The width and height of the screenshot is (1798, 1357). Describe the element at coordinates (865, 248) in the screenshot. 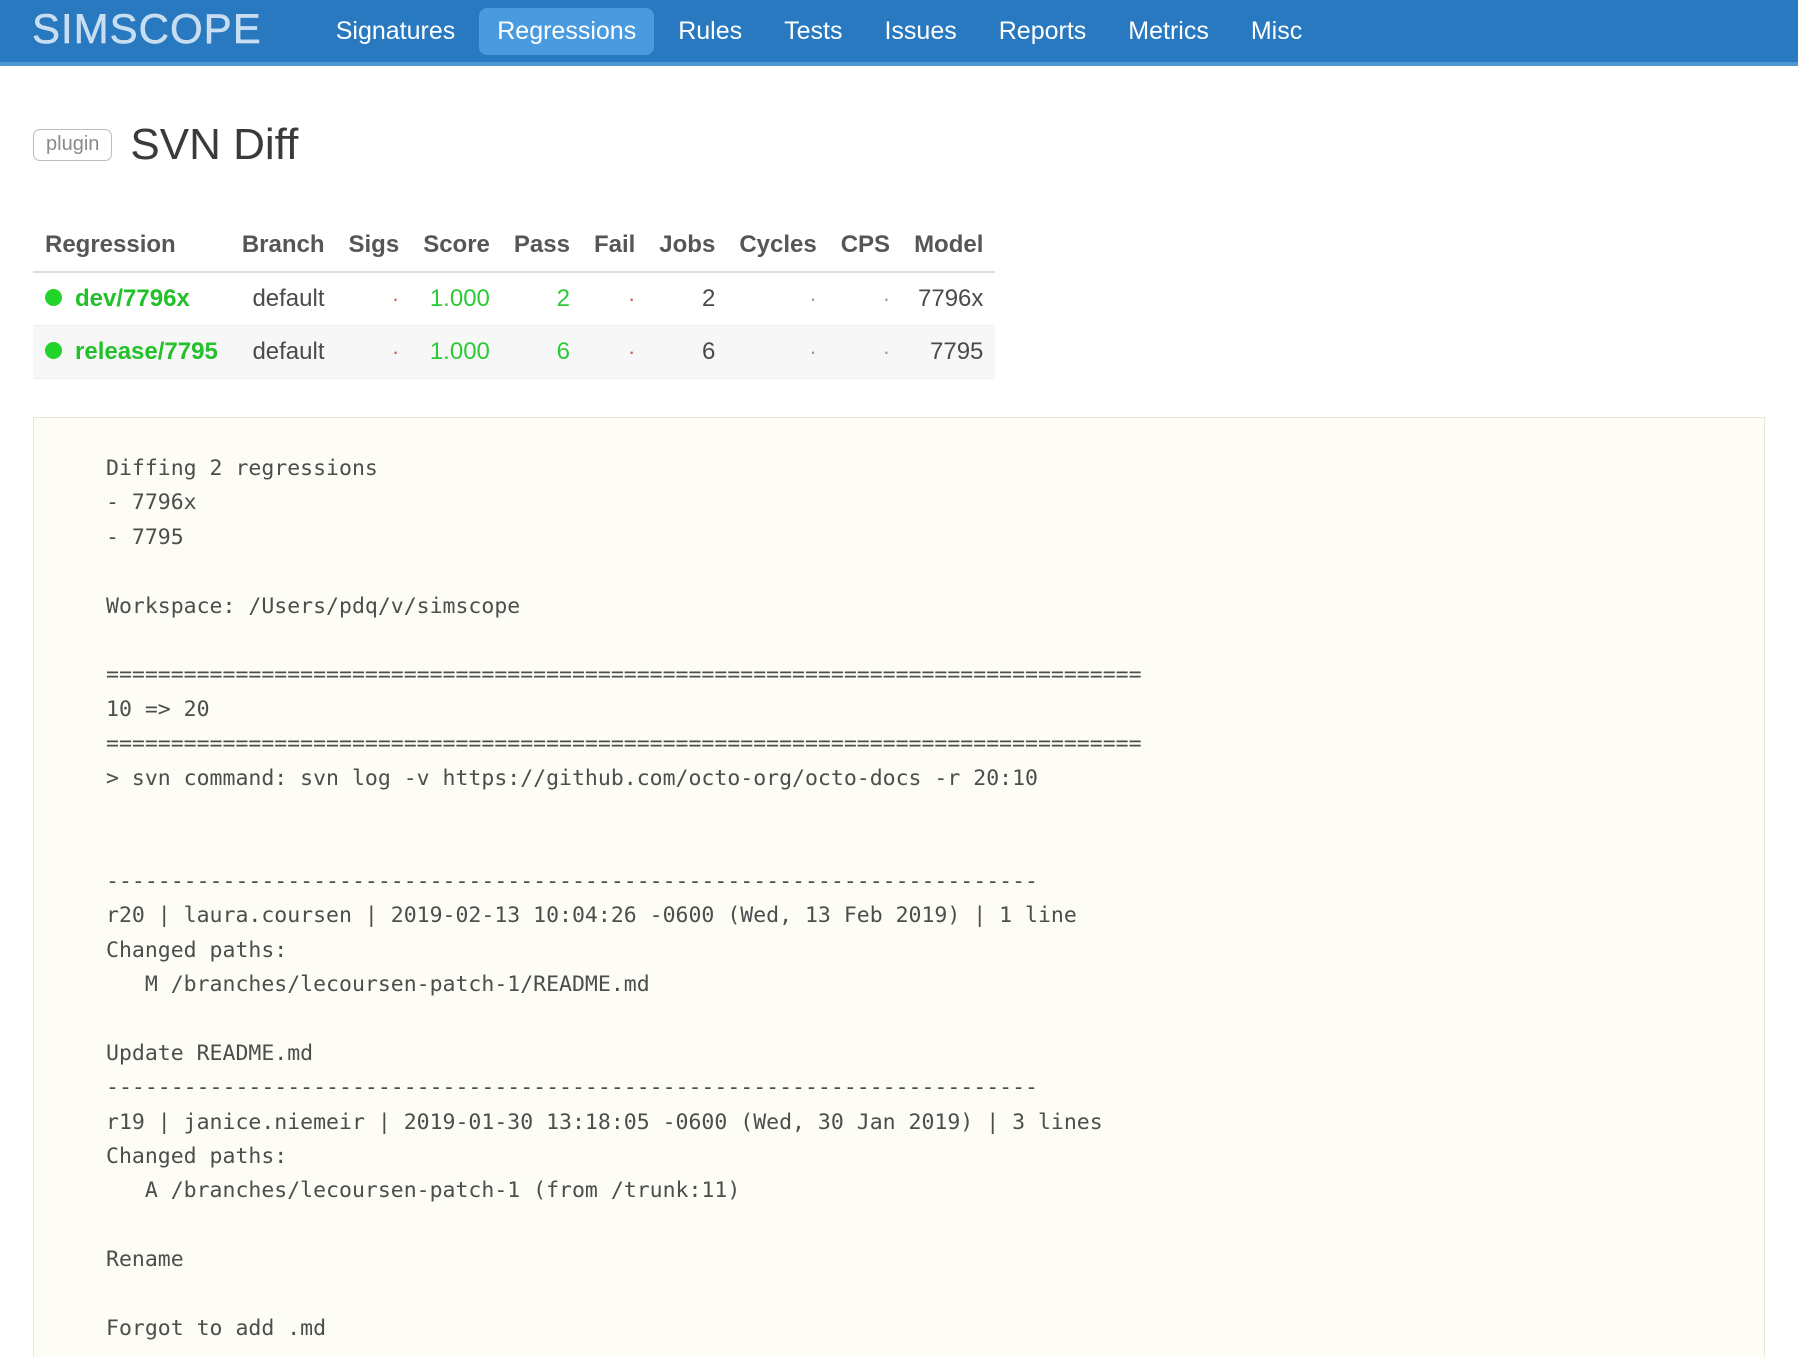

I see `column-header-cps: CPS` at that location.